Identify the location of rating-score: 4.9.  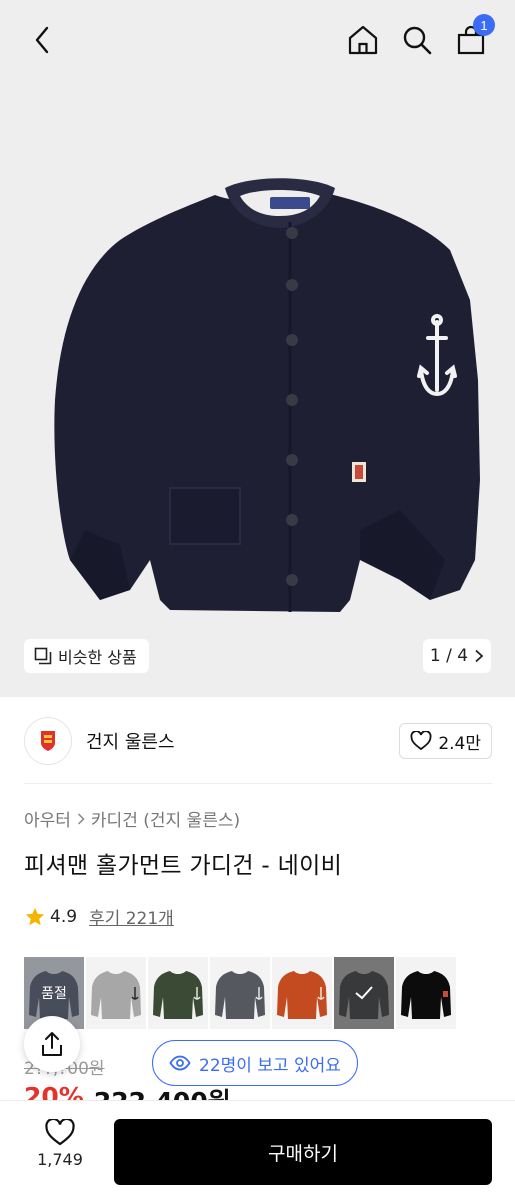
(64, 916).